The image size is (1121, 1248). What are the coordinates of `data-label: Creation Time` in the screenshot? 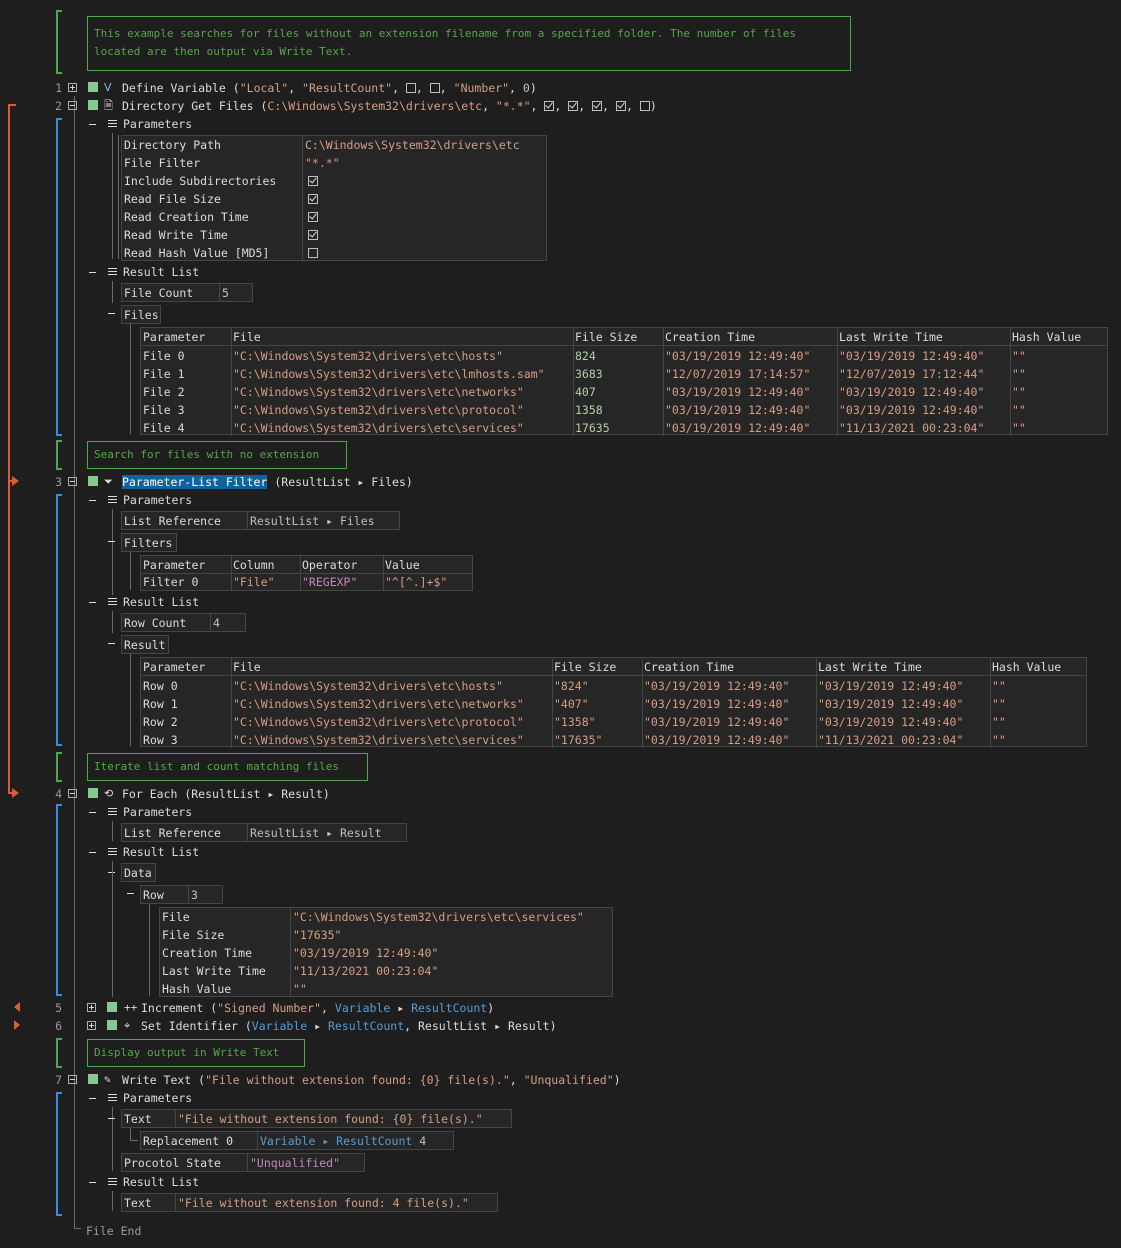 It's located at (207, 953).